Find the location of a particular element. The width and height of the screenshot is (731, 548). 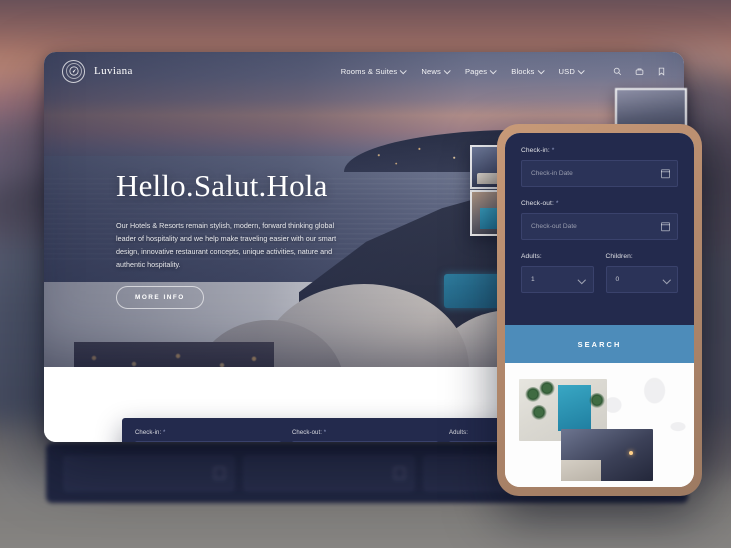

tablet-children-select: 0 is located at coordinates (641, 279).